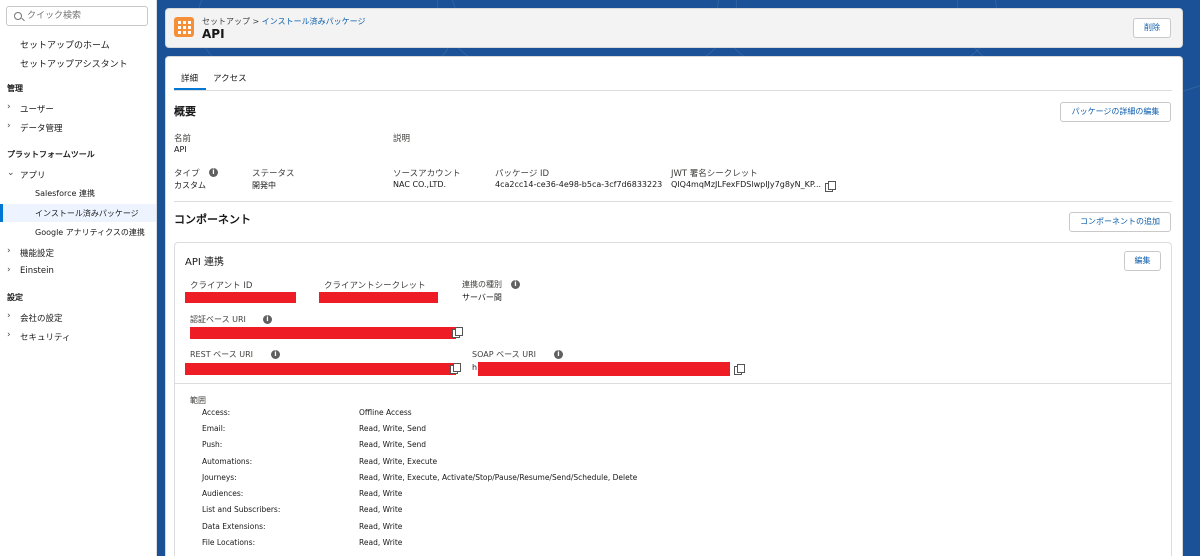 The image size is (1200, 556). I want to click on breadcrumb-root: セットアップ, so click(226, 21).